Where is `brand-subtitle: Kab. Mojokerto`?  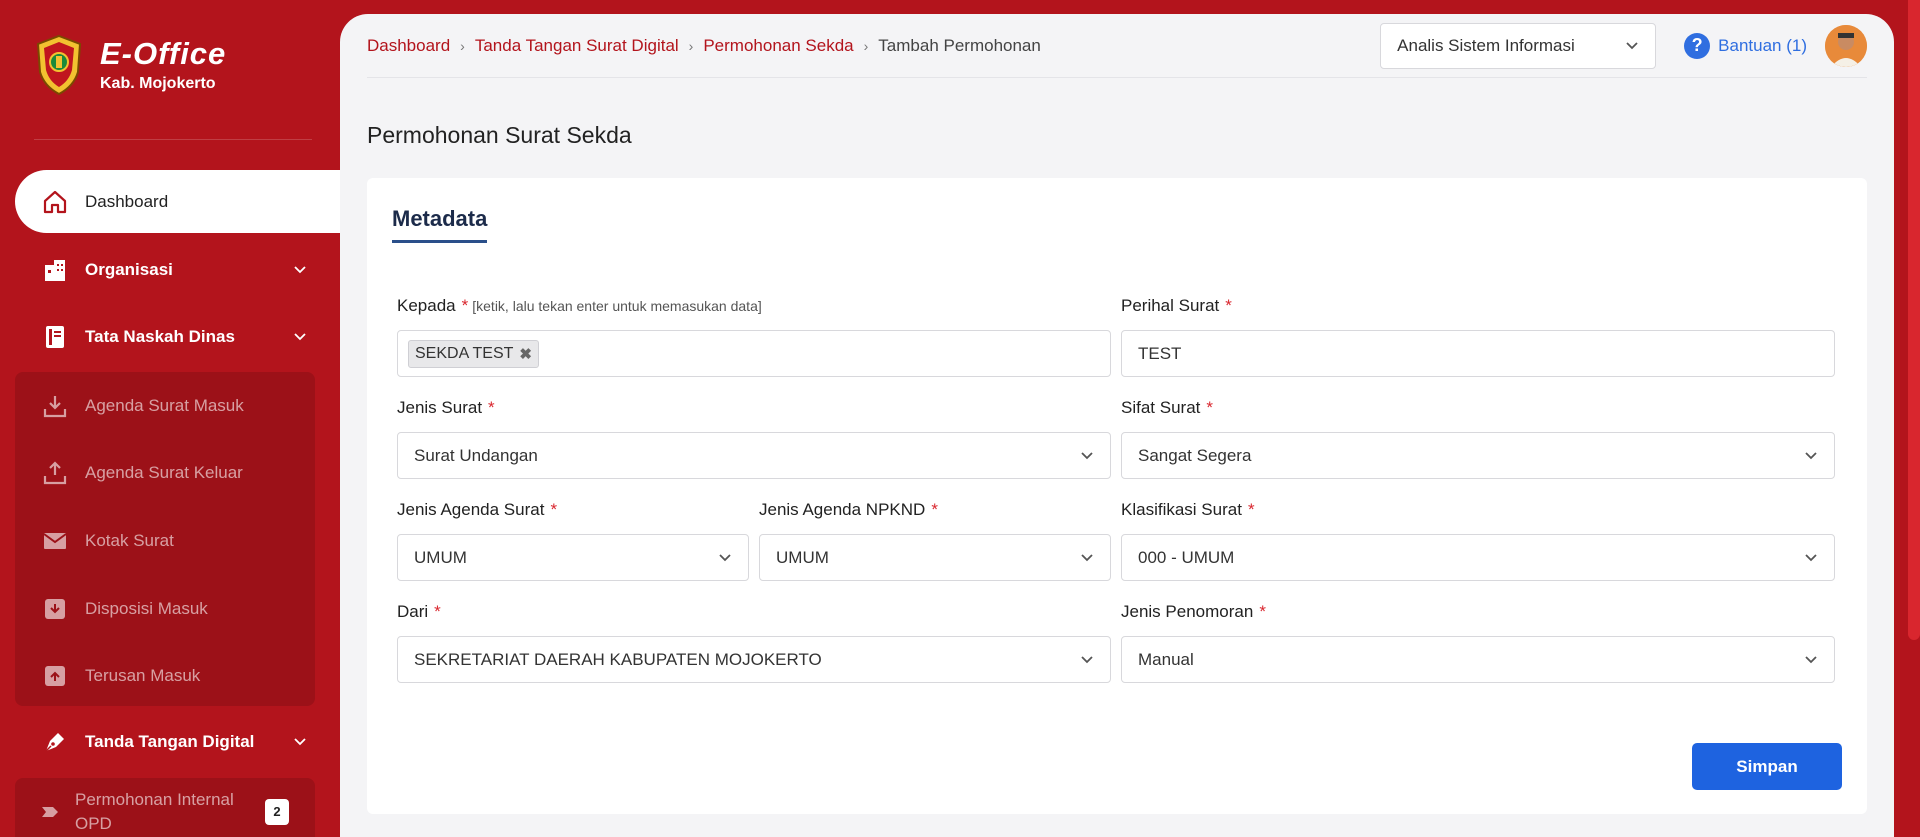
brand-subtitle: Kab. Mojokerto is located at coordinates (158, 83).